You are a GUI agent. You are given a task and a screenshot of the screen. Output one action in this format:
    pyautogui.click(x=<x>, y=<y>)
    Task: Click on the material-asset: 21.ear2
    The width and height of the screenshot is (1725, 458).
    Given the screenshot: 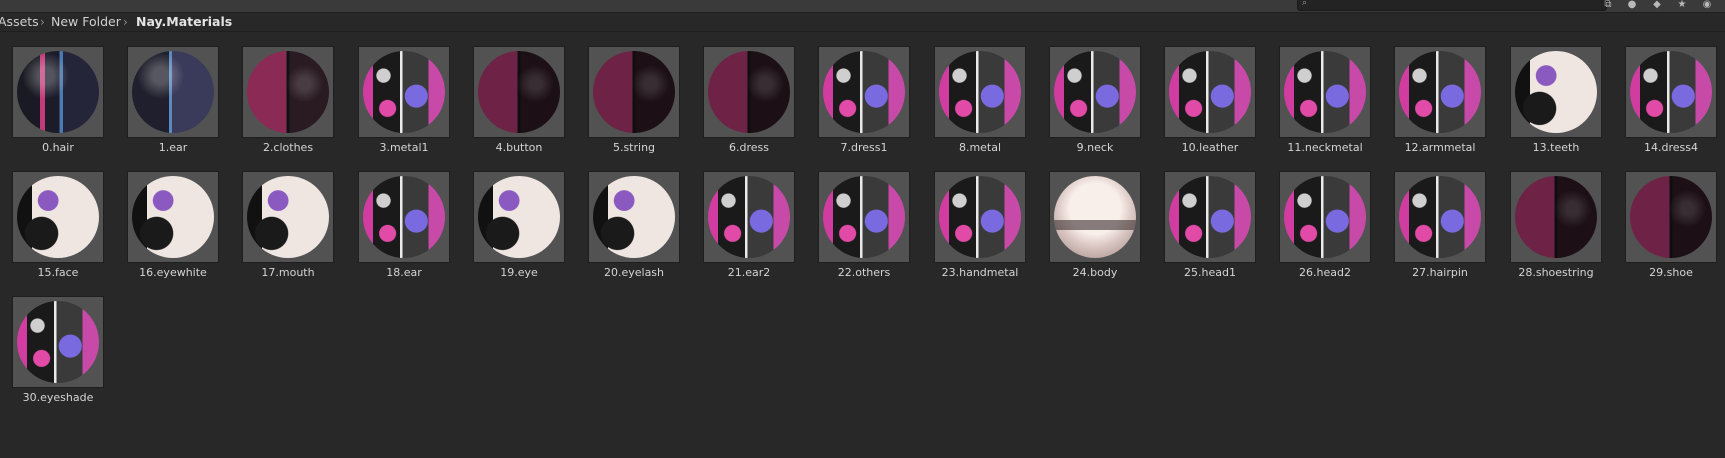 What is the action you would take?
    pyautogui.click(x=749, y=218)
    